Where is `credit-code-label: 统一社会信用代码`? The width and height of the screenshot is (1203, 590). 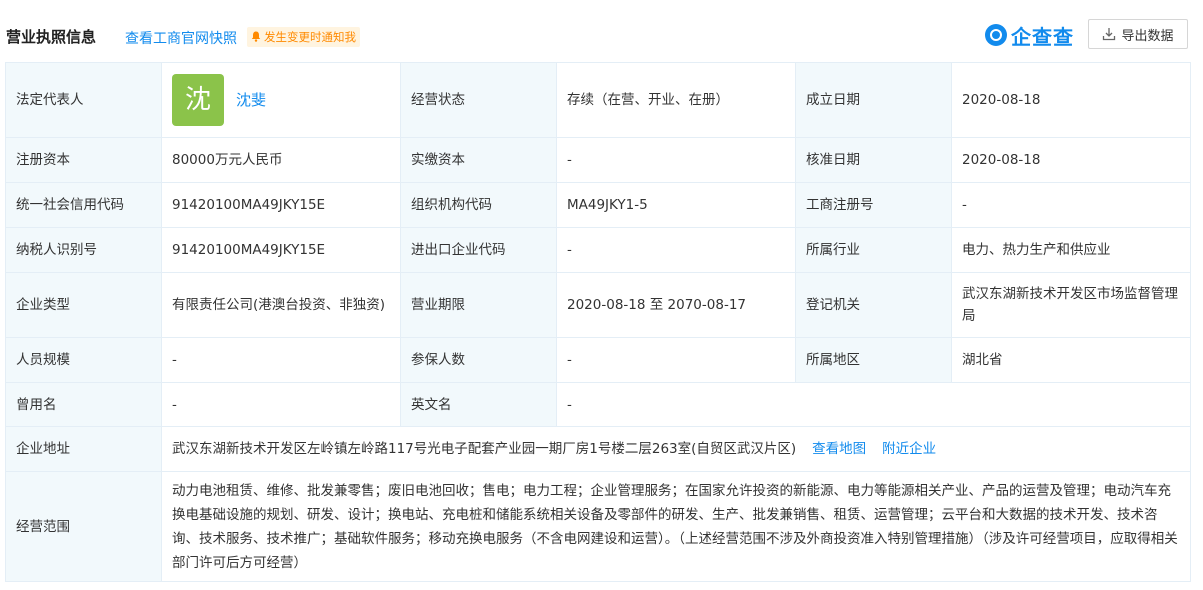
credit-code-label: 统一社会信用代码 is located at coordinates (83, 205).